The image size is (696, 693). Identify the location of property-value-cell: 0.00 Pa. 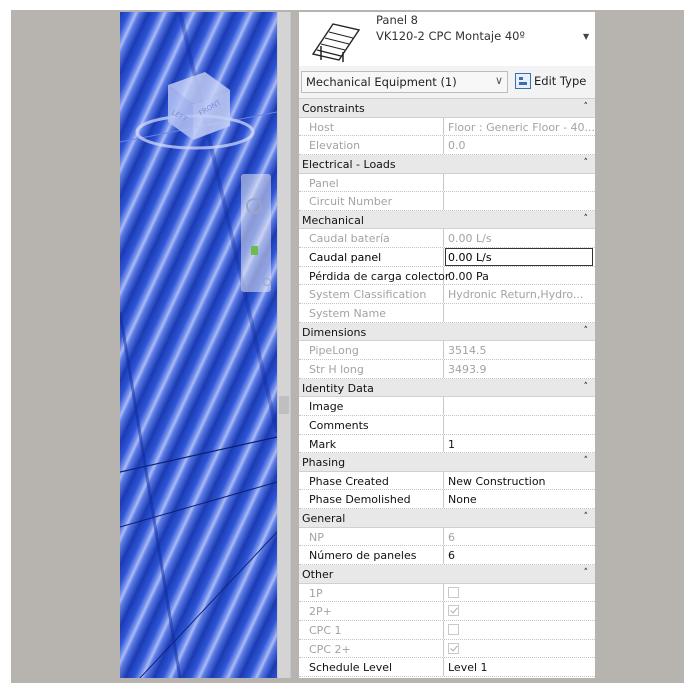
(520, 276).